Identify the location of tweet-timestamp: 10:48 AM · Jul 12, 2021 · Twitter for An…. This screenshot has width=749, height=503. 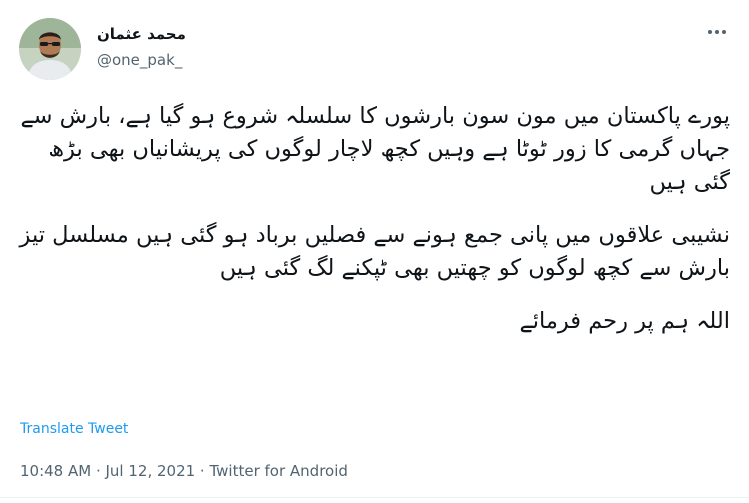
(184, 471).